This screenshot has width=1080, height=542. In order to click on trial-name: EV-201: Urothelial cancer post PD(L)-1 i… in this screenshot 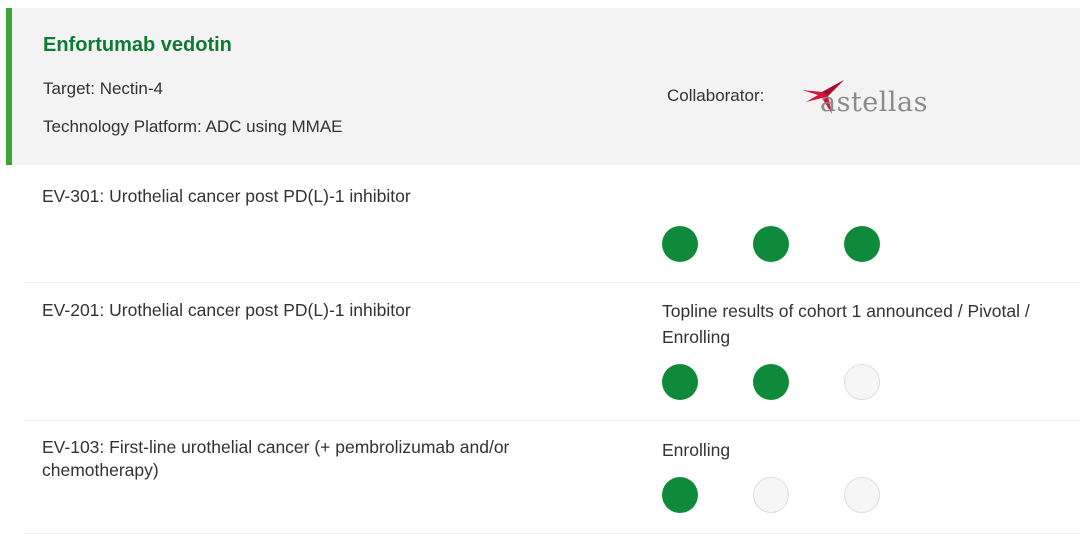, I will do `click(226, 310)`.